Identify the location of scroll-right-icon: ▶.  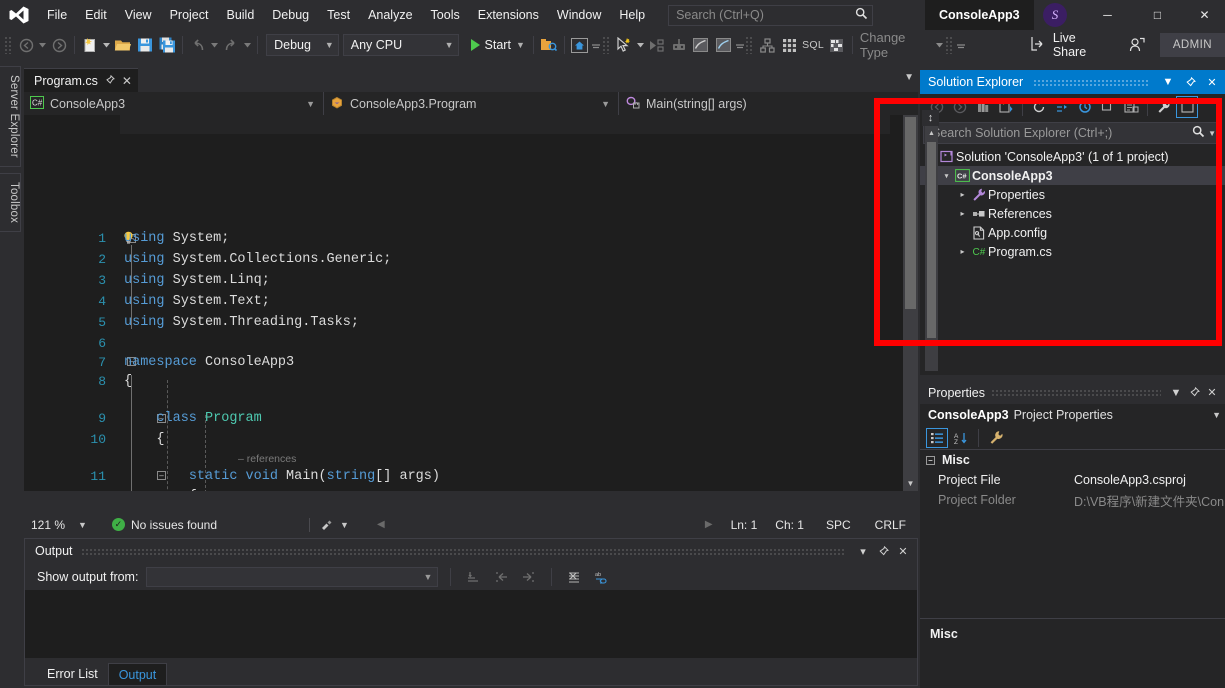
(709, 524).